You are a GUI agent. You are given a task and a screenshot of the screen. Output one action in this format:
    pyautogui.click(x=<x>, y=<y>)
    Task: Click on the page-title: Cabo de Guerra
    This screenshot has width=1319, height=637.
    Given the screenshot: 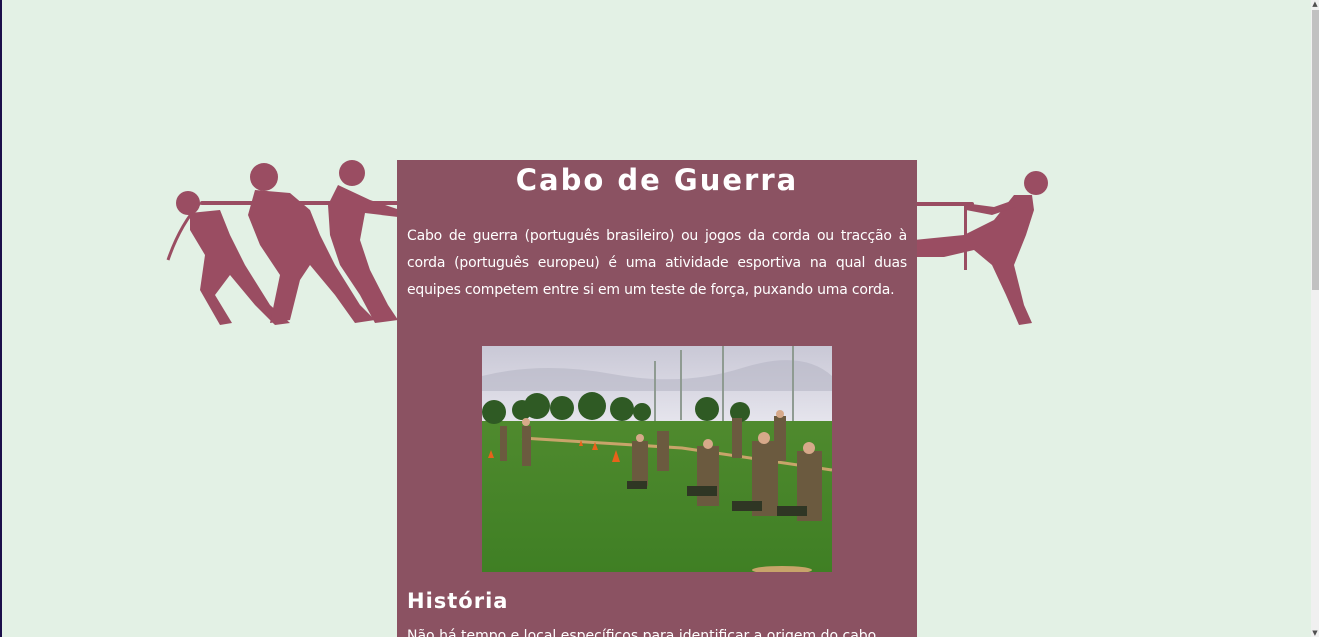 What is the action you would take?
    pyautogui.click(x=657, y=180)
    